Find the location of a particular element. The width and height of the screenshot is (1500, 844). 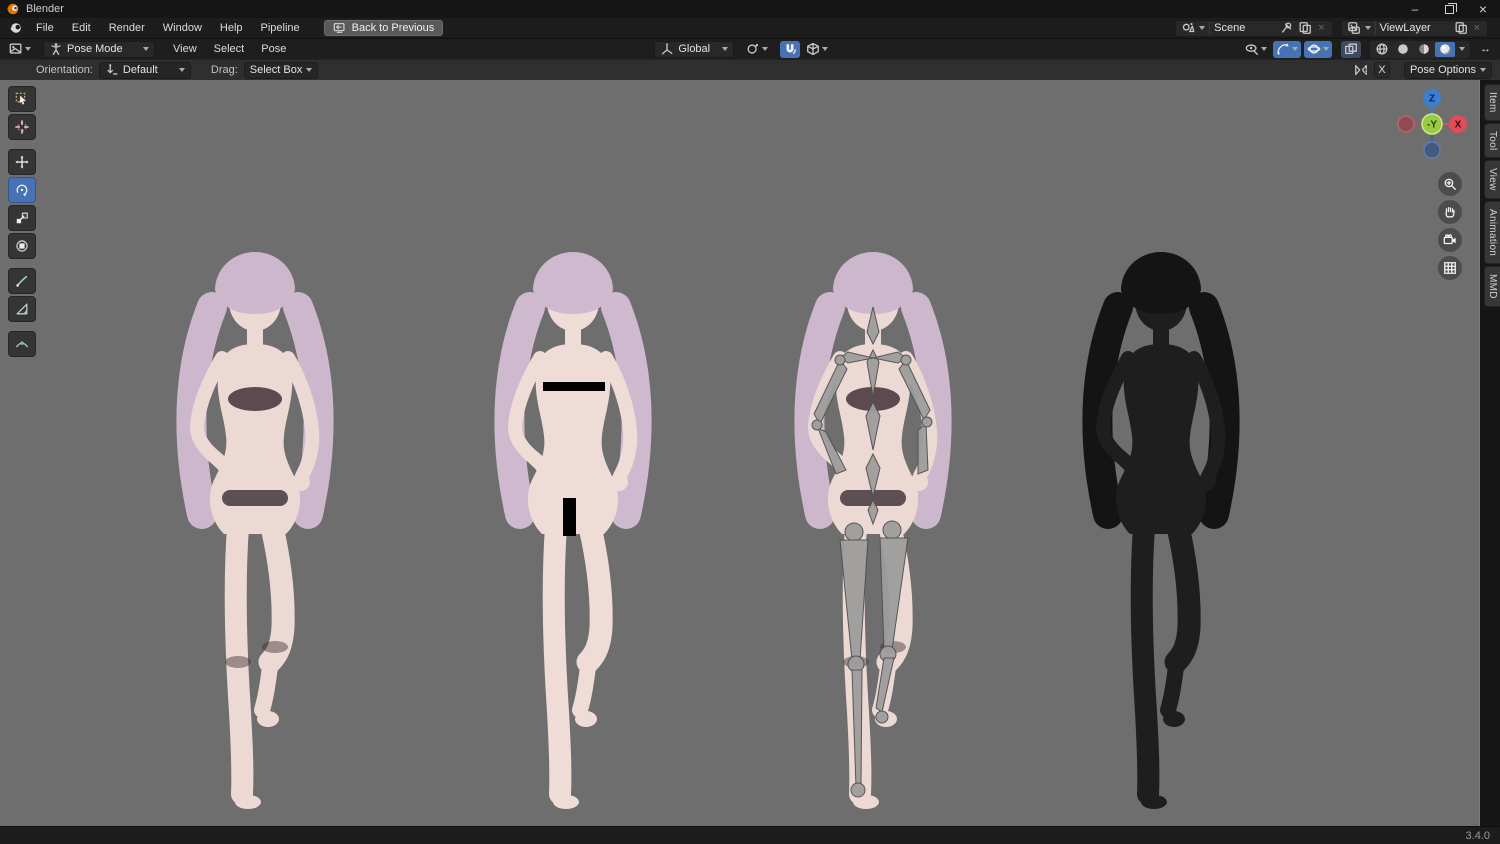

pose-mode-icon is located at coordinates (56, 49).